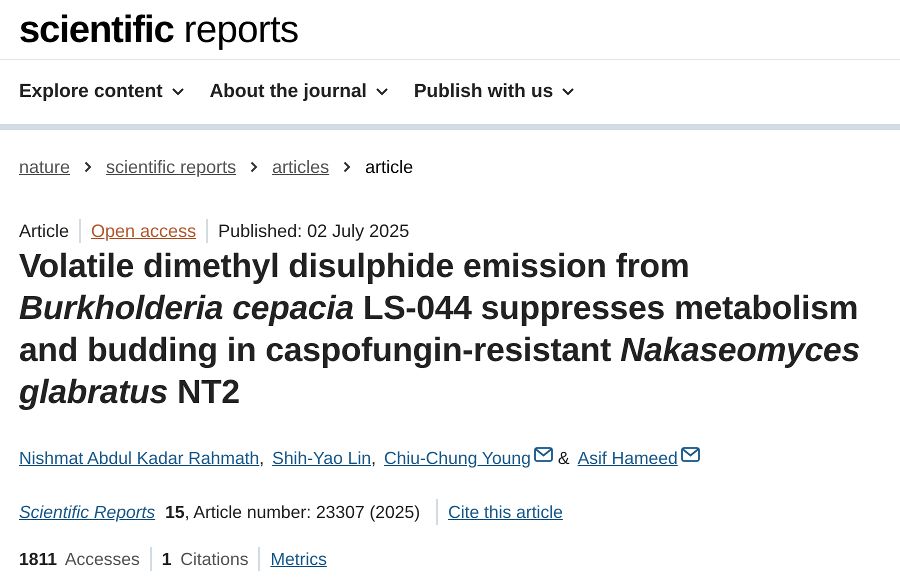 This screenshot has height=583, width=900. What do you see at coordinates (101, 92) in the screenshot?
I see `nav-menu-button: Explore content` at bounding box center [101, 92].